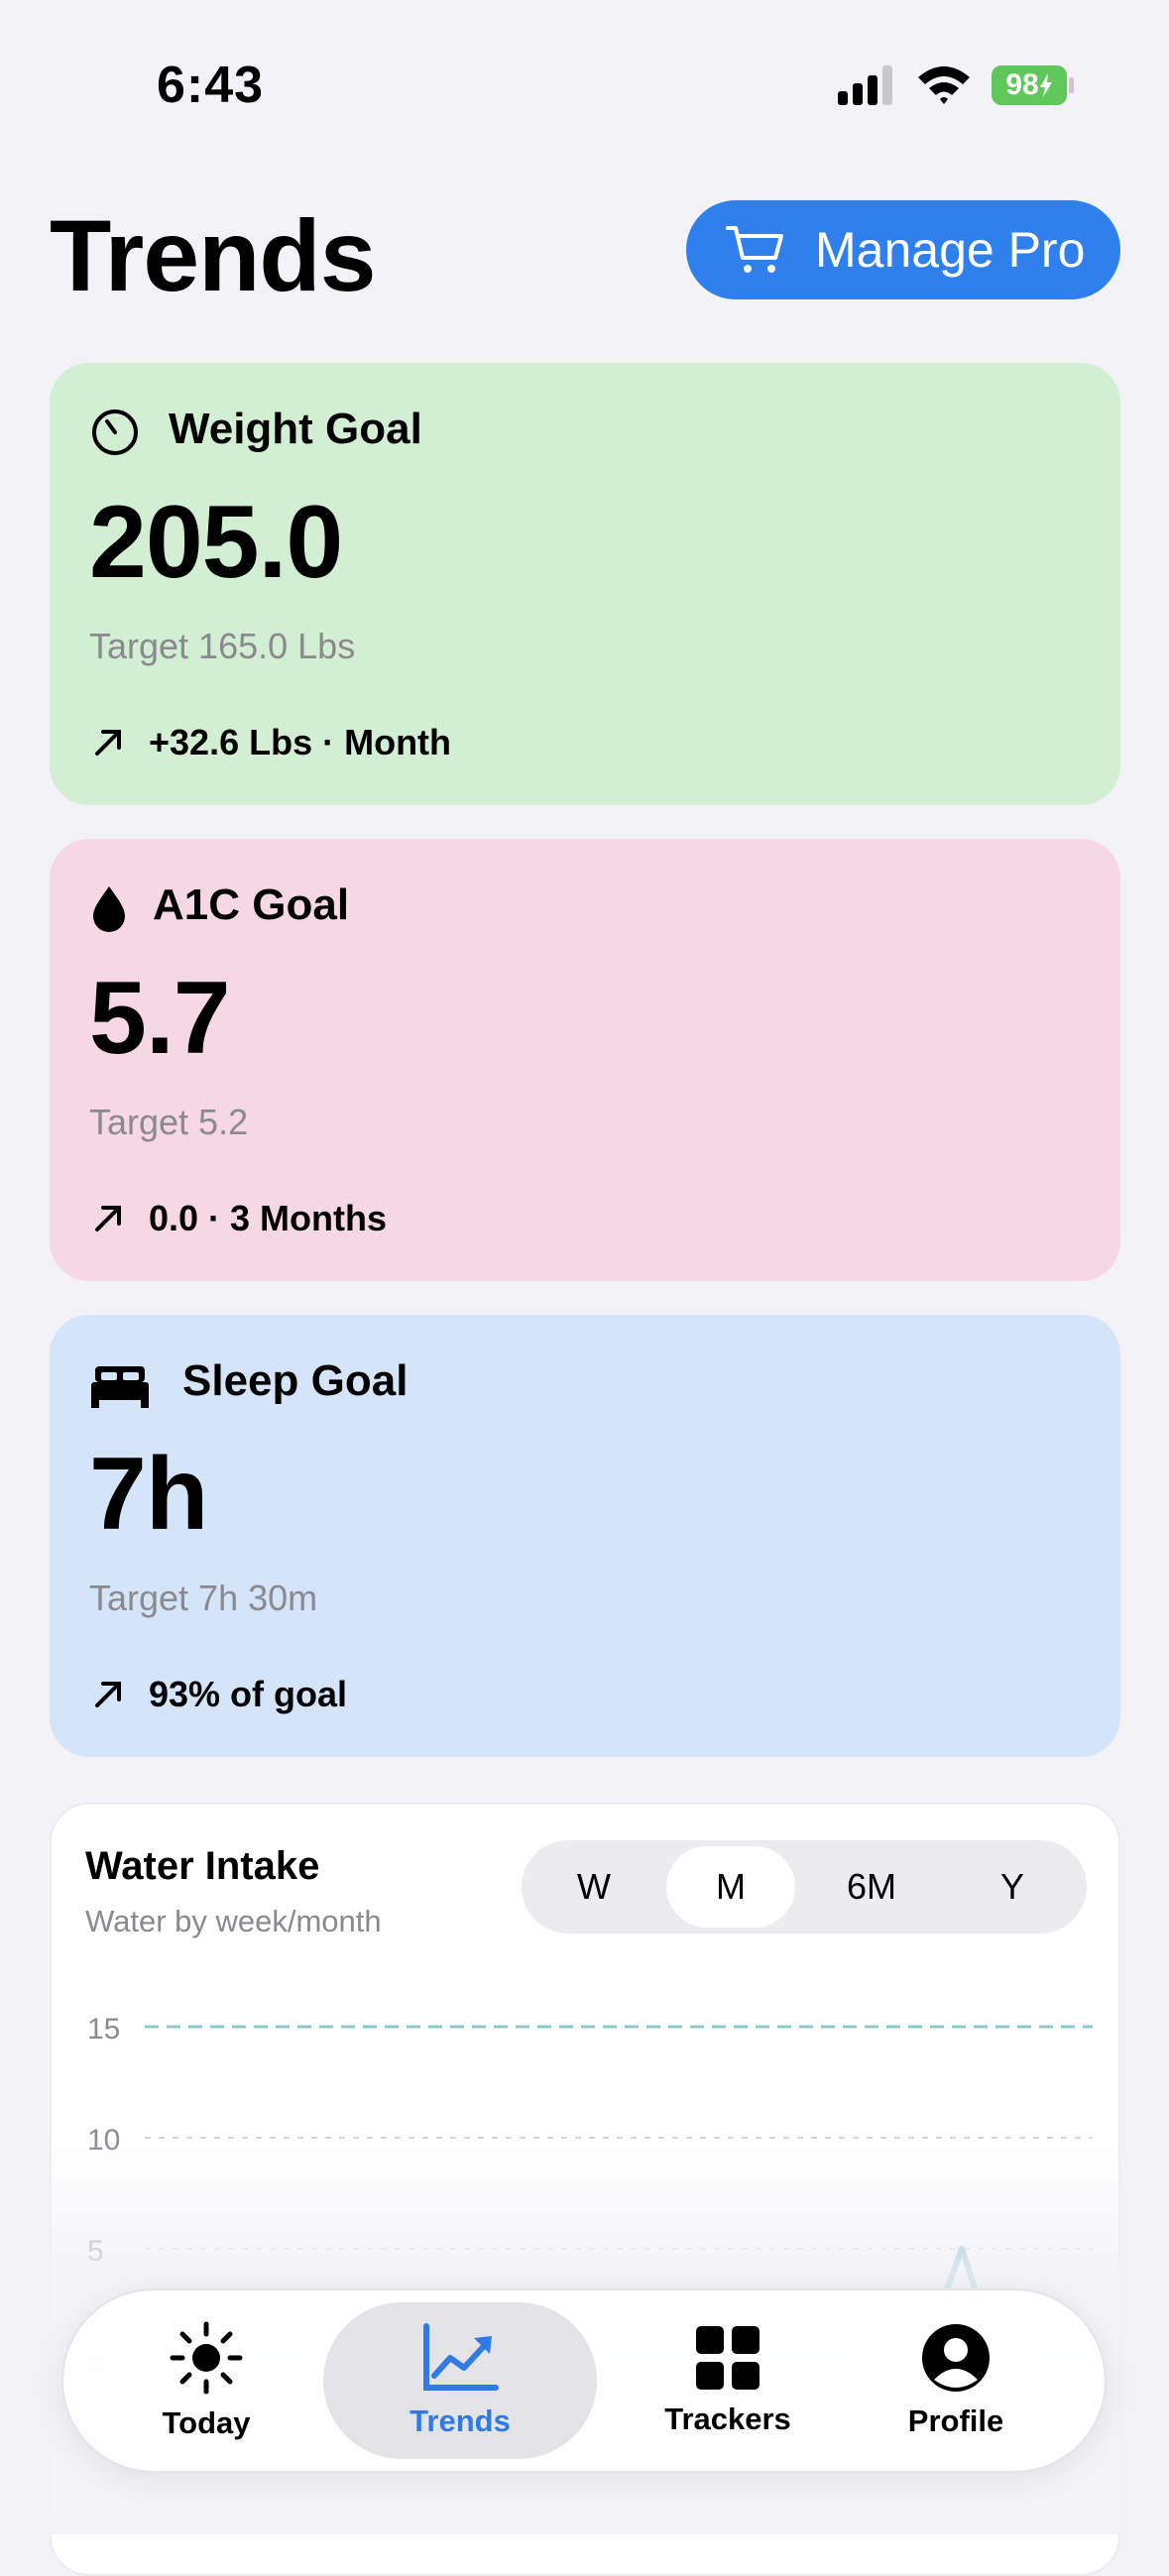 The height and width of the screenshot is (2576, 1169). What do you see at coordinates (754, 250) in the screenshot?
I see `cart-icon` at bounding box center [754, 250].